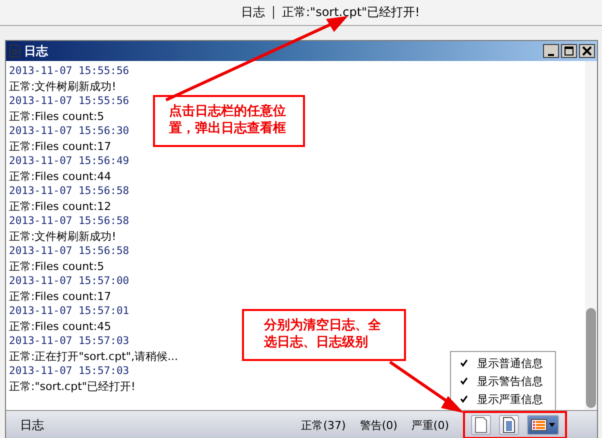 Image resolution: width=602 pixels, height=438 pixels. I want to click on text-page-icon, so click(509, 425).